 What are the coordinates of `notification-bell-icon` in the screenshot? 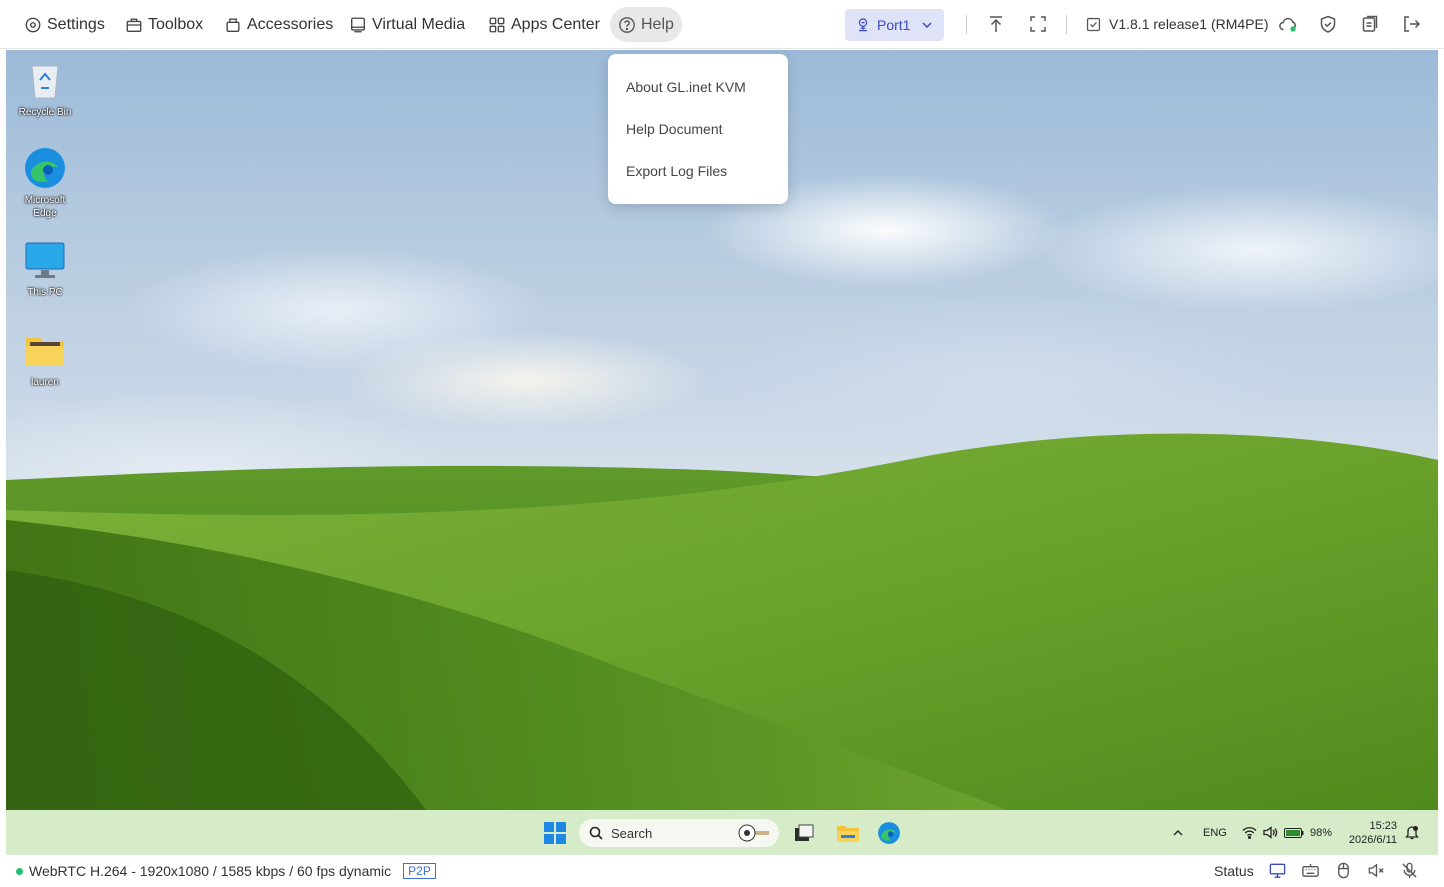 It's located at (1412, 833).